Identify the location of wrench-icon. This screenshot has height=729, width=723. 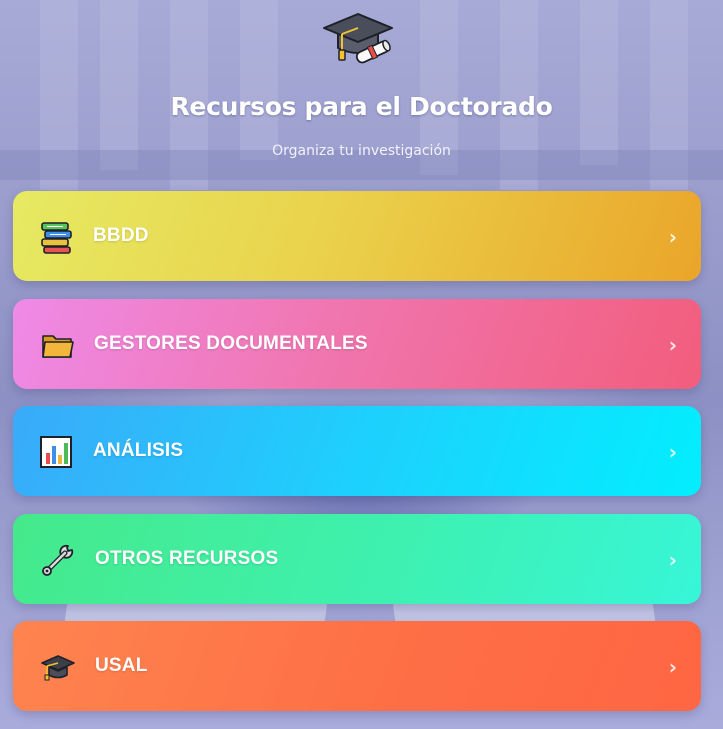
(58, 560).